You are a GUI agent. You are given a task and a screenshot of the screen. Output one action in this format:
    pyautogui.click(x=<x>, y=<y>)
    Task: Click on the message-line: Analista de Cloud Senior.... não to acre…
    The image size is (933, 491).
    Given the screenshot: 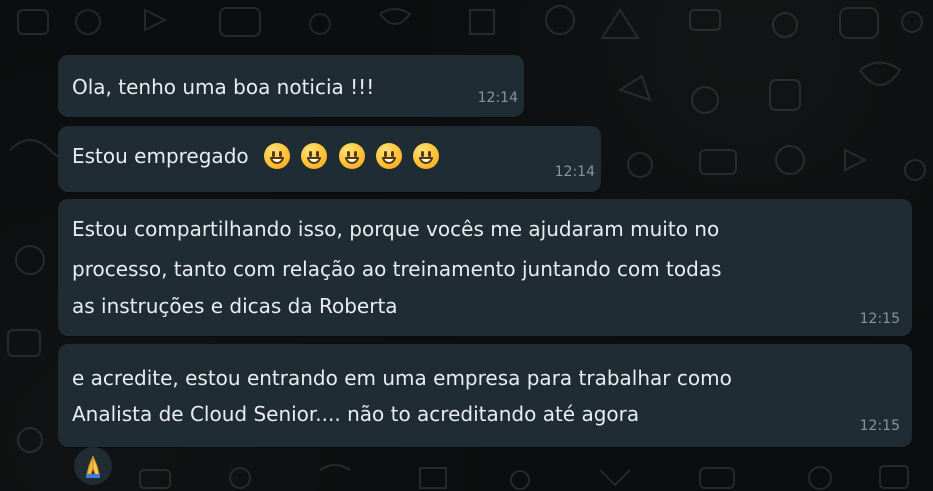 What is the action you would take?
    pyautogui.click(x=356, y=414)
    